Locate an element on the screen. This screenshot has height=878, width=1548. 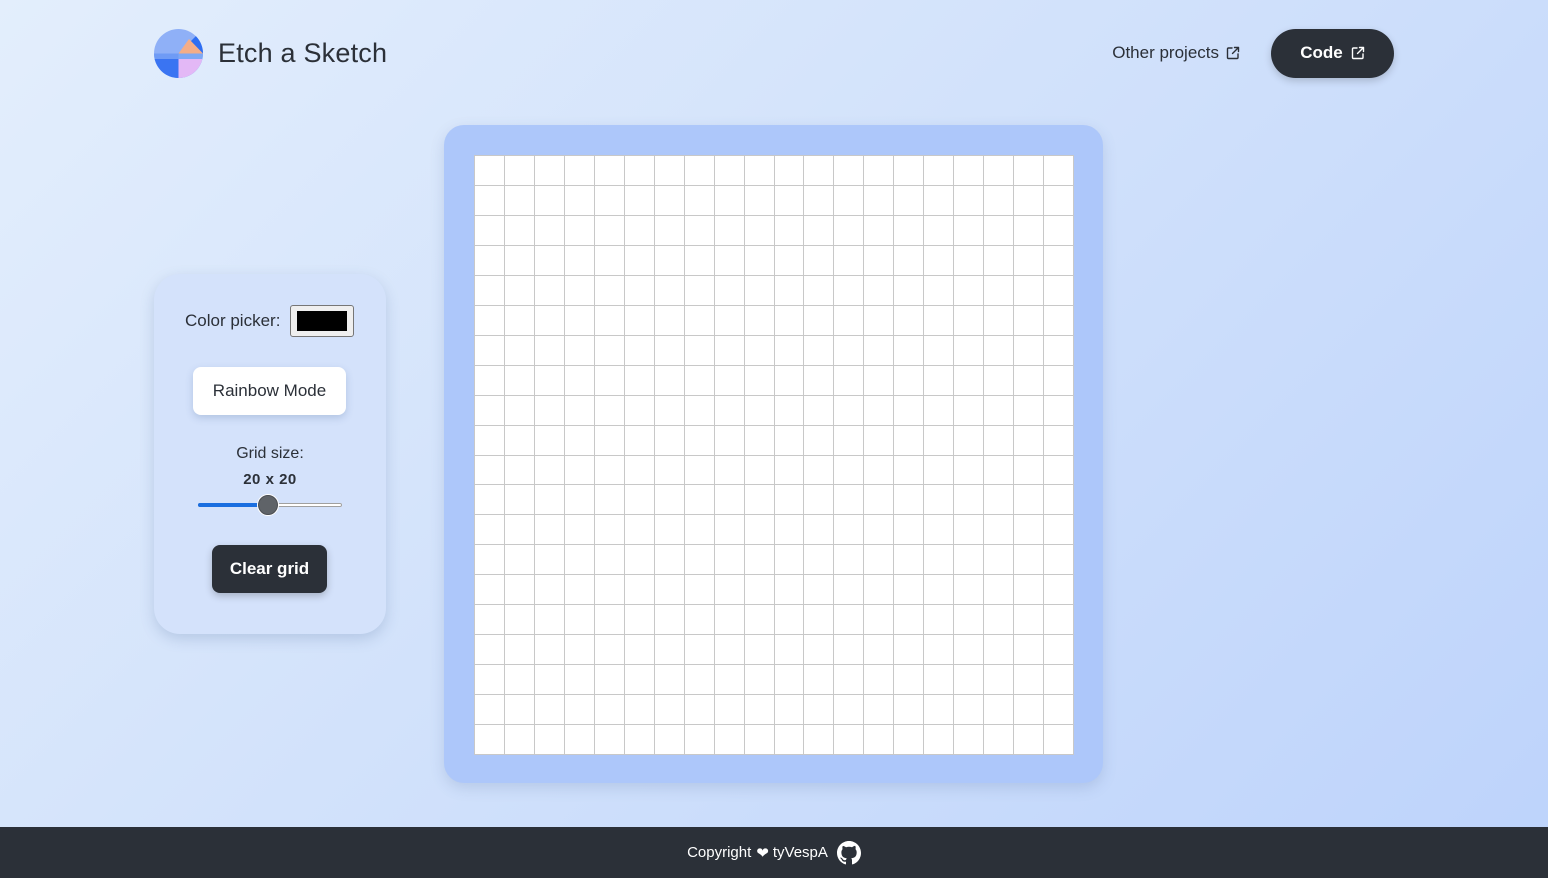
other-projects-link: Other projects is located at coordinates (1176, 53).